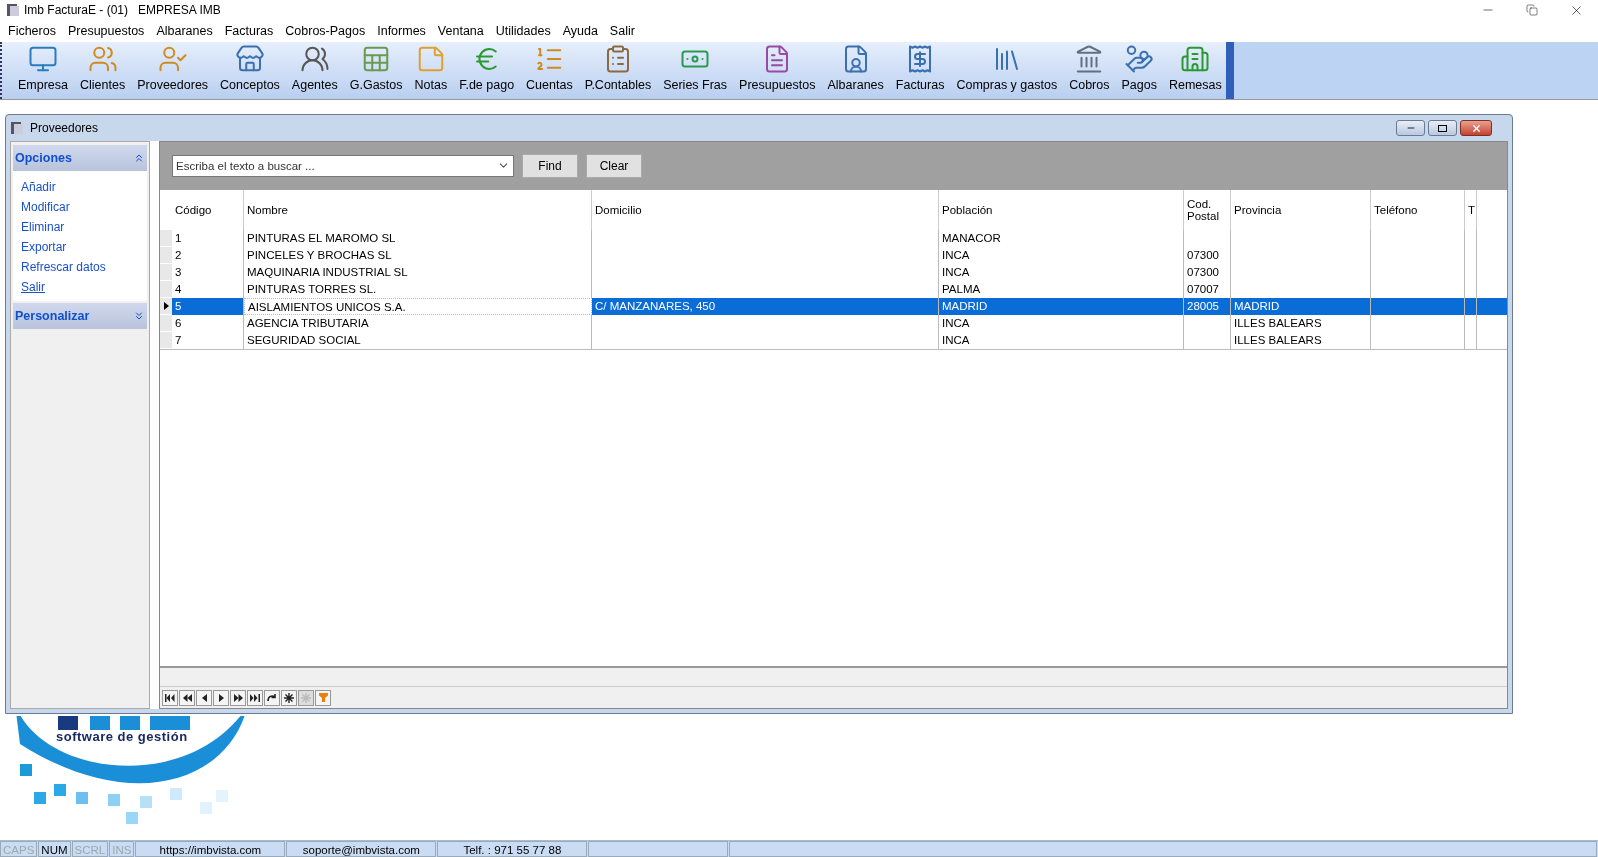 The width and height of the screenshot is (1598, 857). Describe the element at coordinates (1007, 69) in the screenshot. I see `toolbar-button: Compras y gastos` at that location.